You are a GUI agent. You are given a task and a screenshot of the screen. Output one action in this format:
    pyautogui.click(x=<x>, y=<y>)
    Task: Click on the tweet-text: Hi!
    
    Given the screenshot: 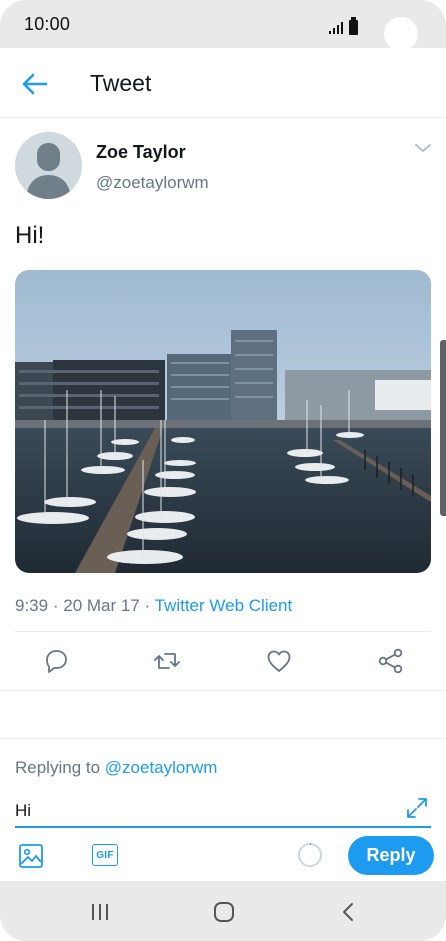 What is the action you would take?
    pyautogui.click(x=30, y=235)
    